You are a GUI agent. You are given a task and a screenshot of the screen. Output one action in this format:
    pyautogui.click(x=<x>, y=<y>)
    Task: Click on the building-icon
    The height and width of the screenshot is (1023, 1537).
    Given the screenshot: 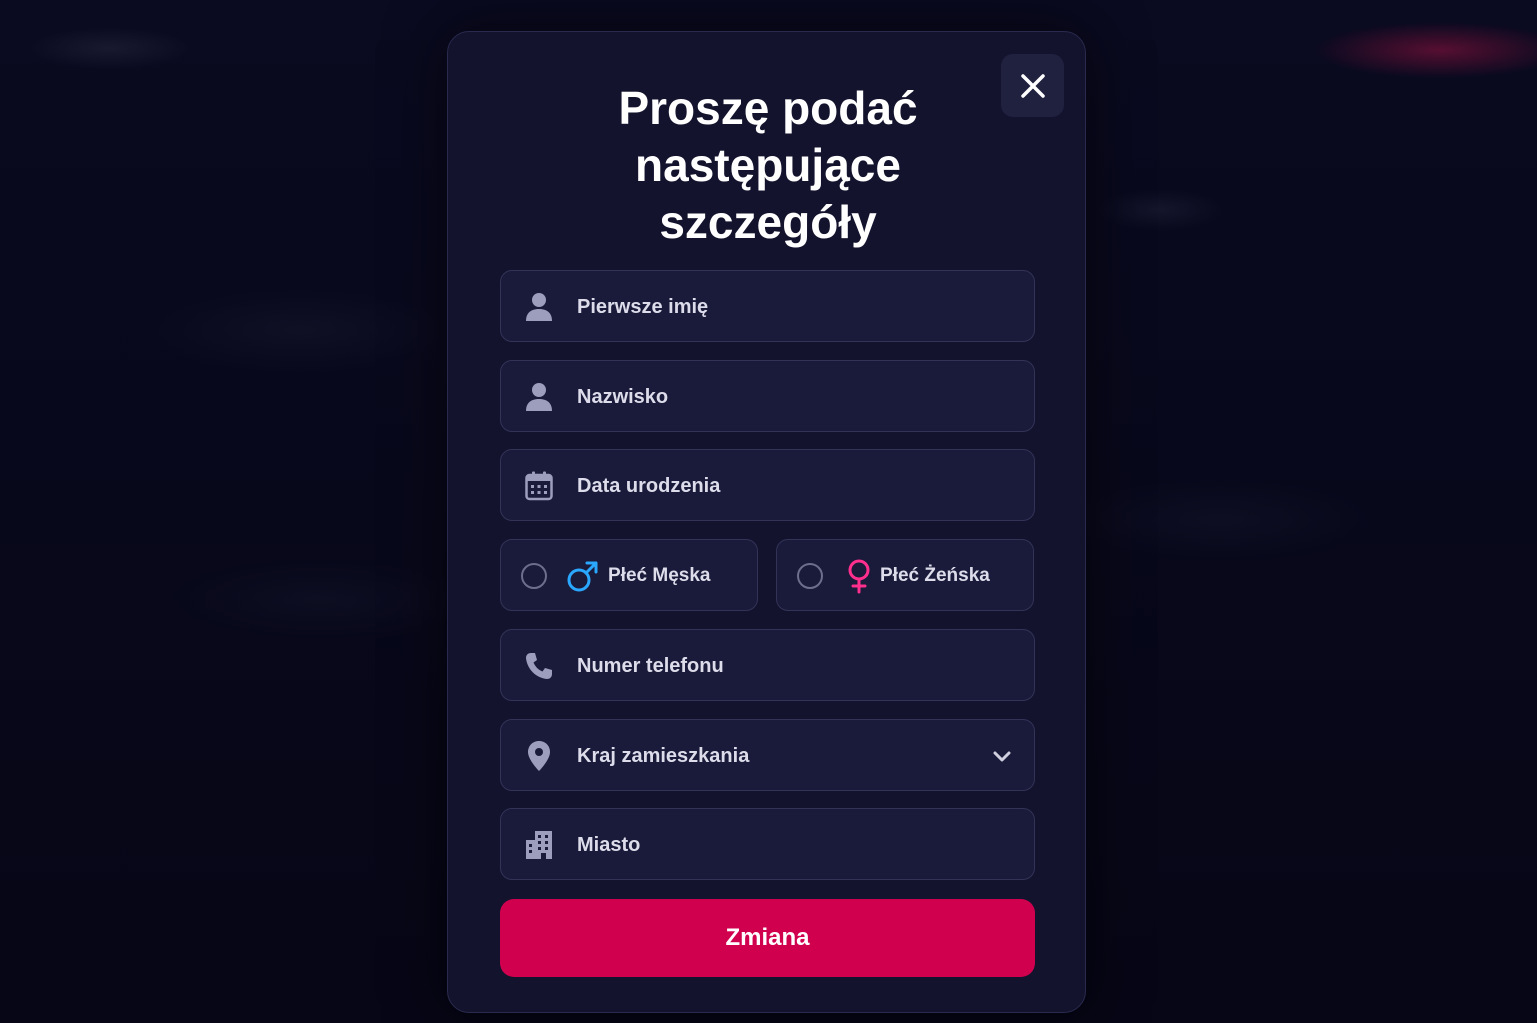 What is the action you would take?
    pyautogui.click(x=539, y=845)
    